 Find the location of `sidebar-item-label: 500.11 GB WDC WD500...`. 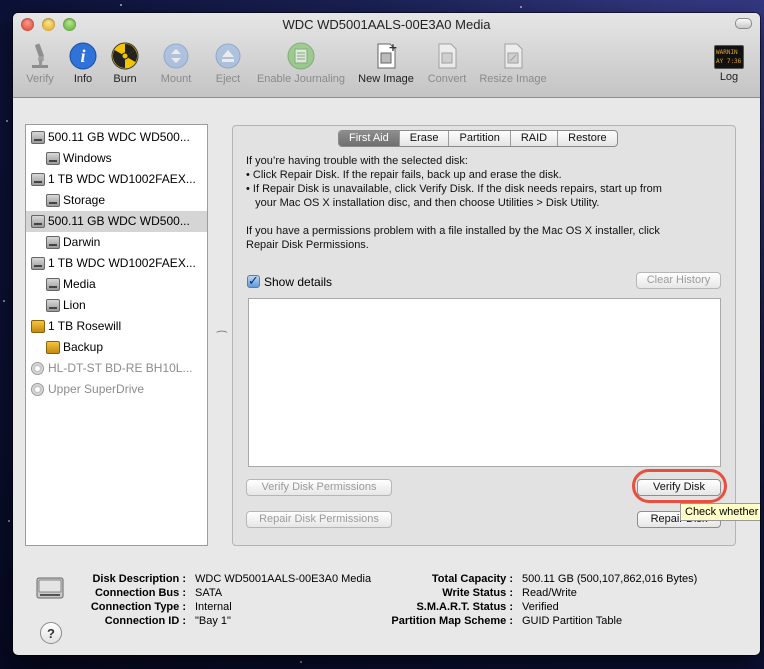

sidebar-item-label: 500.11 GB WDC WD500... is located at coordinates (119, 221).